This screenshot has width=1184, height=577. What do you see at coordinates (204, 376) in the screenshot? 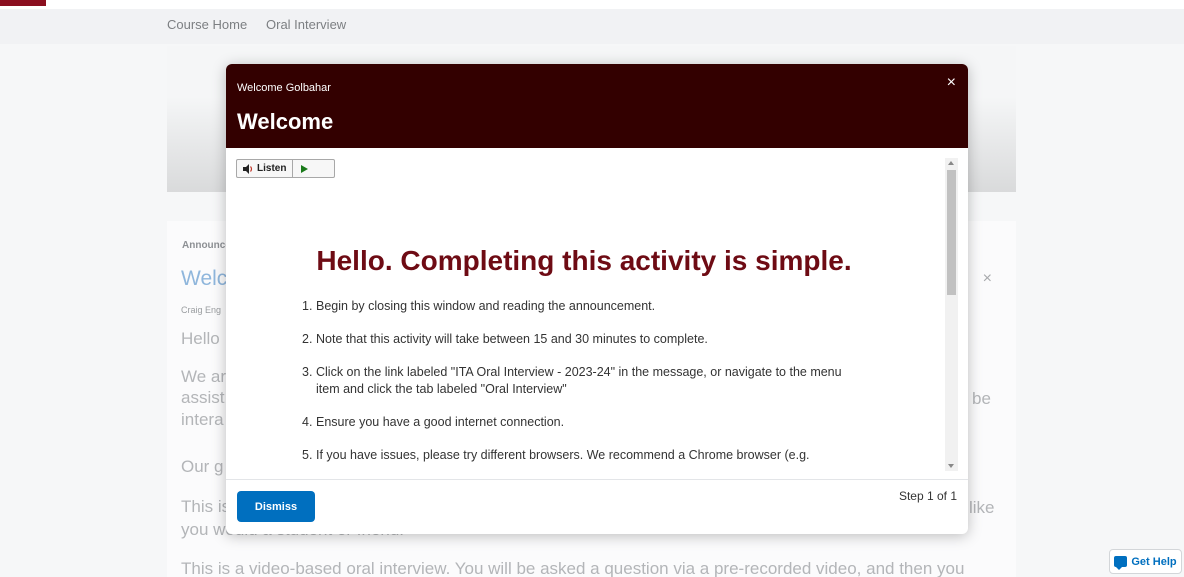
I see `announcement-text: We ar` at bounding box center [204, 376].